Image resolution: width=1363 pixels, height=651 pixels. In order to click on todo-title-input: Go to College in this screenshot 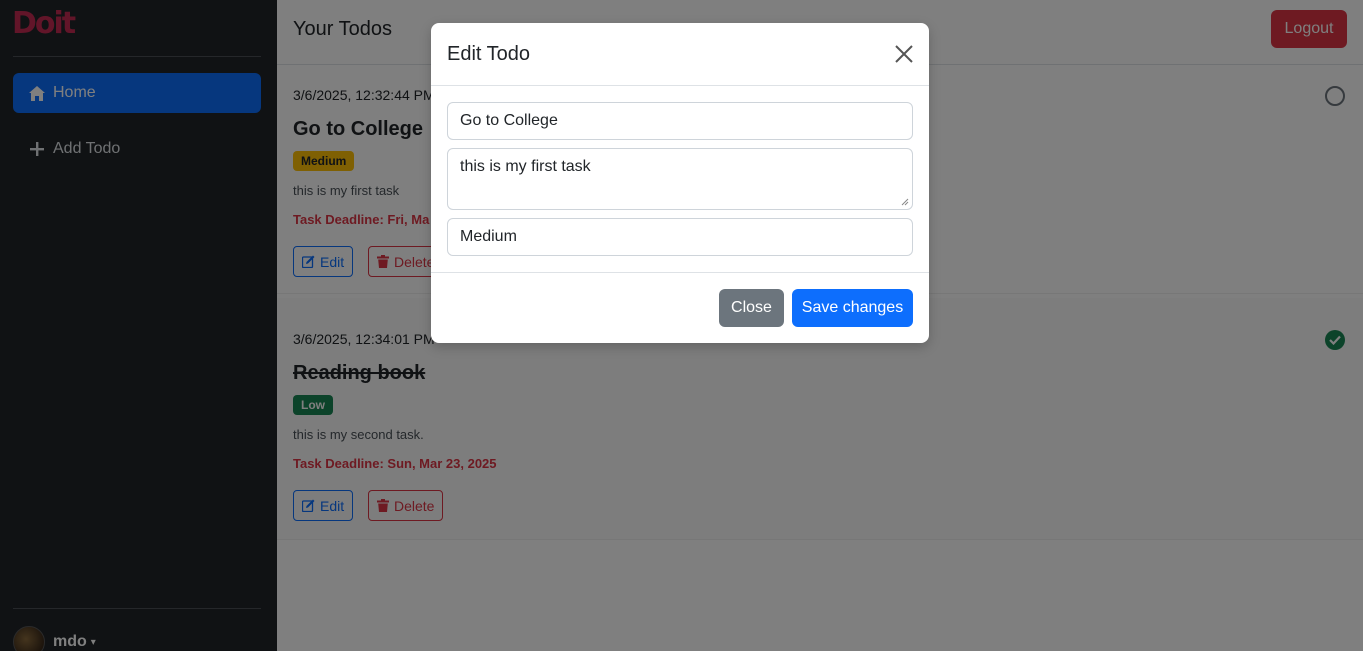, I will do `click(680, 121)`.